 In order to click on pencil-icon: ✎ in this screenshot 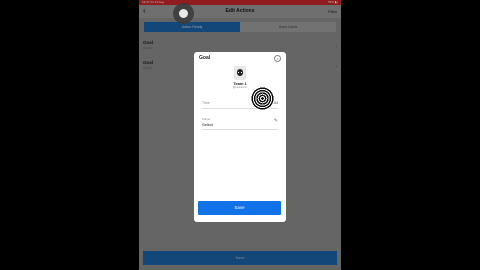, I will do `click(276, 121)`.